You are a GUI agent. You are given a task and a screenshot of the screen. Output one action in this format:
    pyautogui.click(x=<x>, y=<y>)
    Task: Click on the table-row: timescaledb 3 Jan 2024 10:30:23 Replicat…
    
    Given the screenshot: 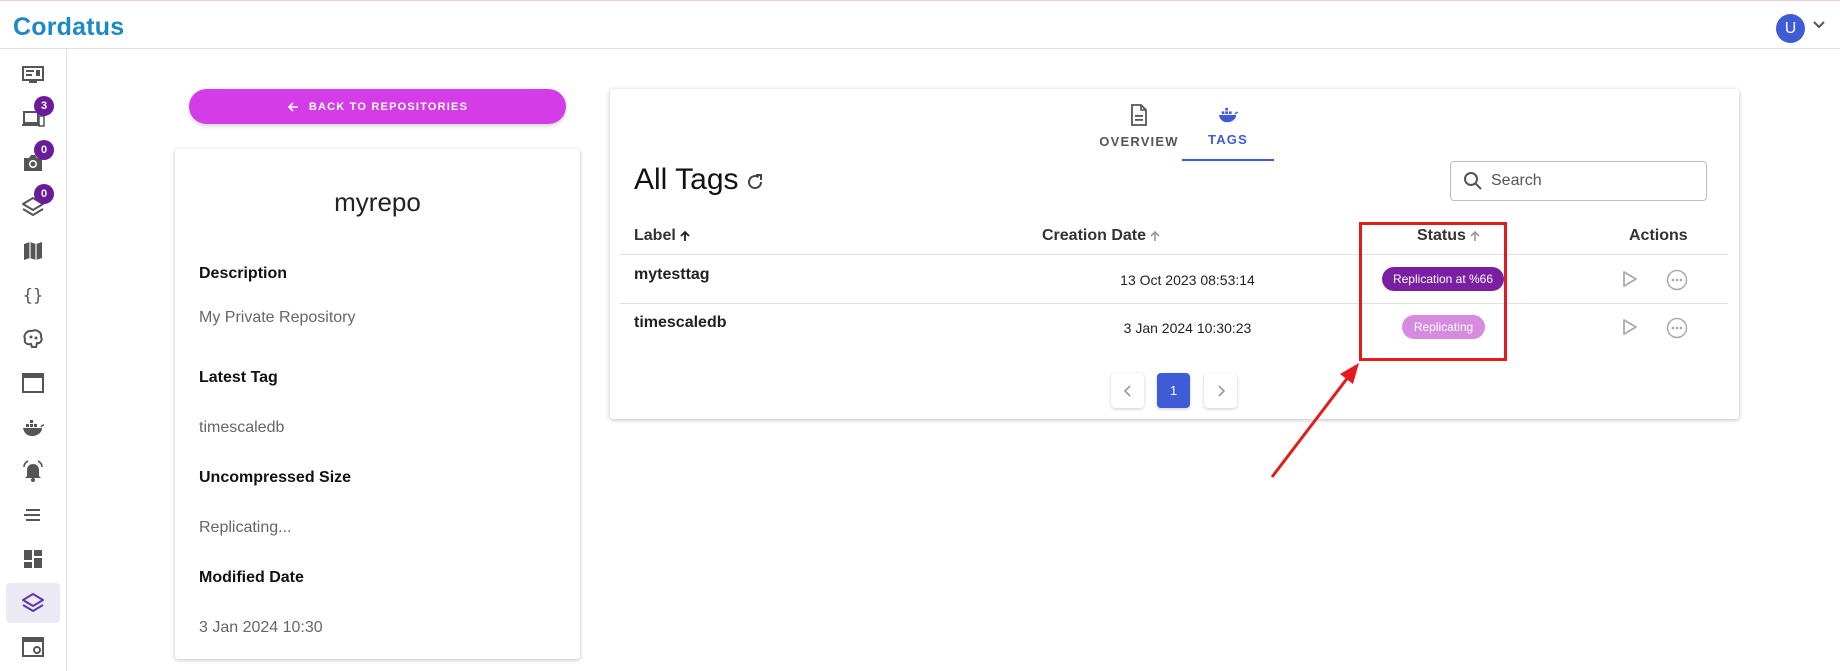 What is the action you would take?
    pyautogui.click(x=1174, y=328)
    